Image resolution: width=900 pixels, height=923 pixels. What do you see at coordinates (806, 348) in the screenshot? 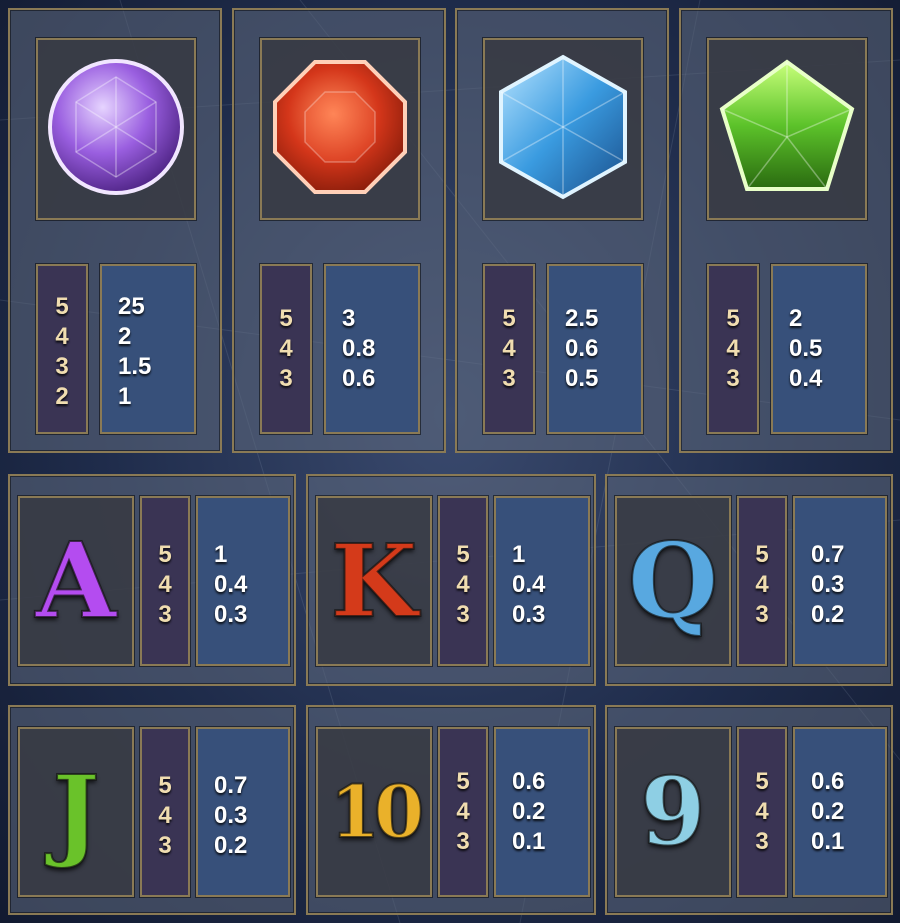
I see `payout-value: 0.5` at bounding box center [806, 348].